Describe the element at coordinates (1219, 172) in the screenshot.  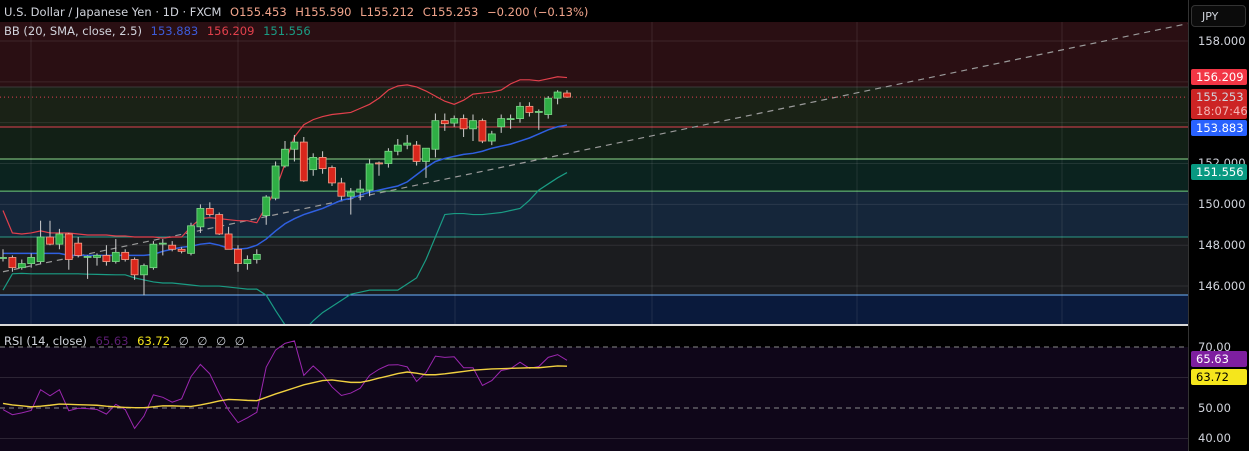
I see `bb-lower-tag: 151.556` at that location.